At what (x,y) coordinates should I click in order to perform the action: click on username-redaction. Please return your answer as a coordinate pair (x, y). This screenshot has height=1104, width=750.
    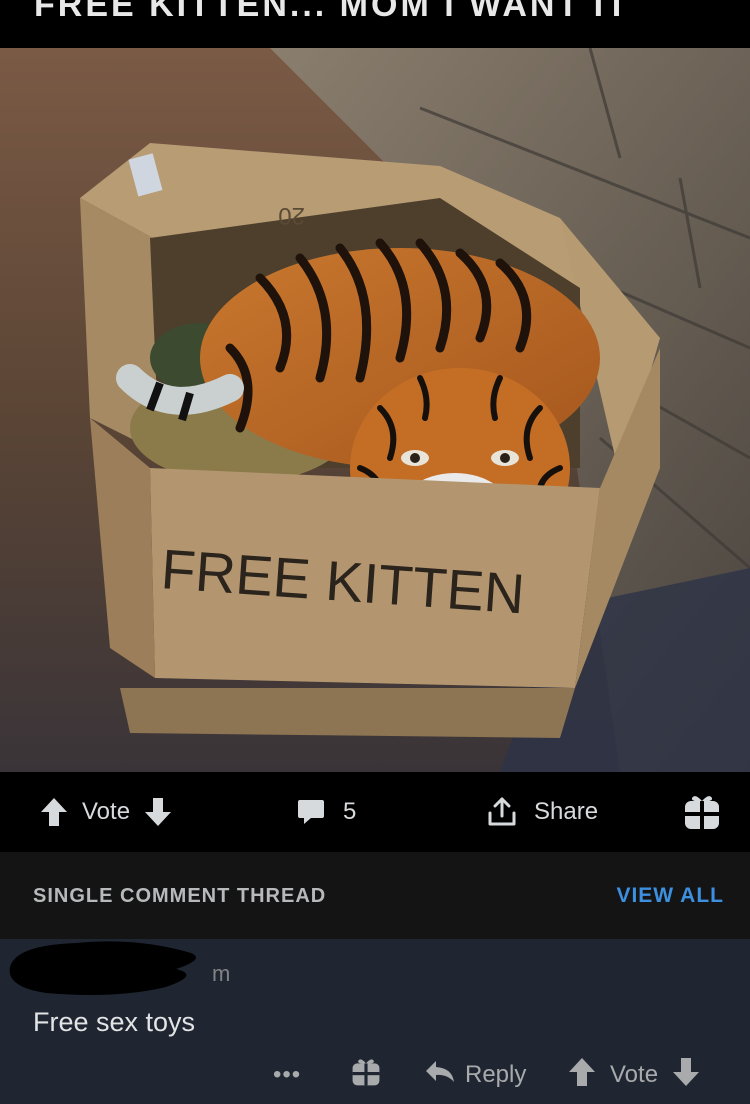
    Looking at the image, I should click on (102, 968).